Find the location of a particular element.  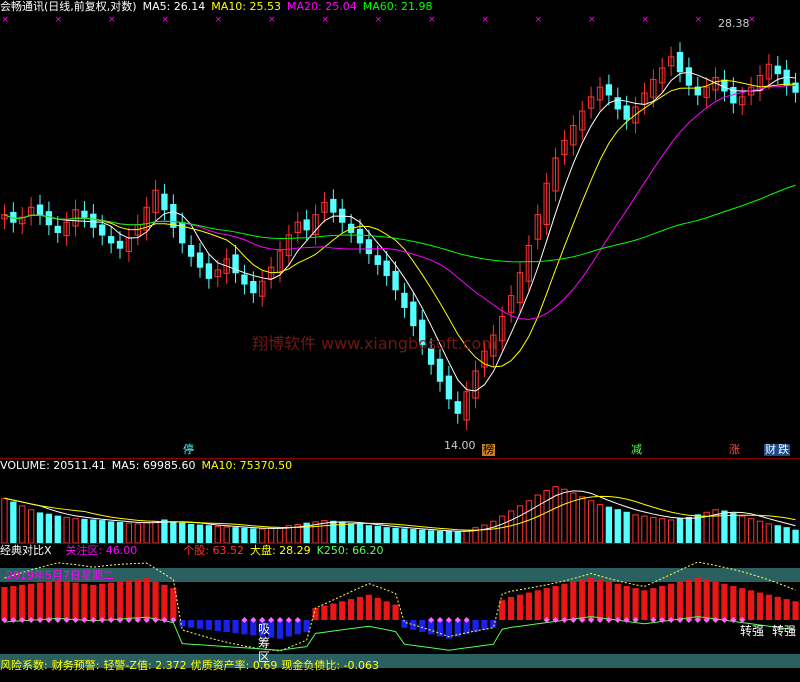

tag-limit-up: 涨 is located at coordinates (734, 450).